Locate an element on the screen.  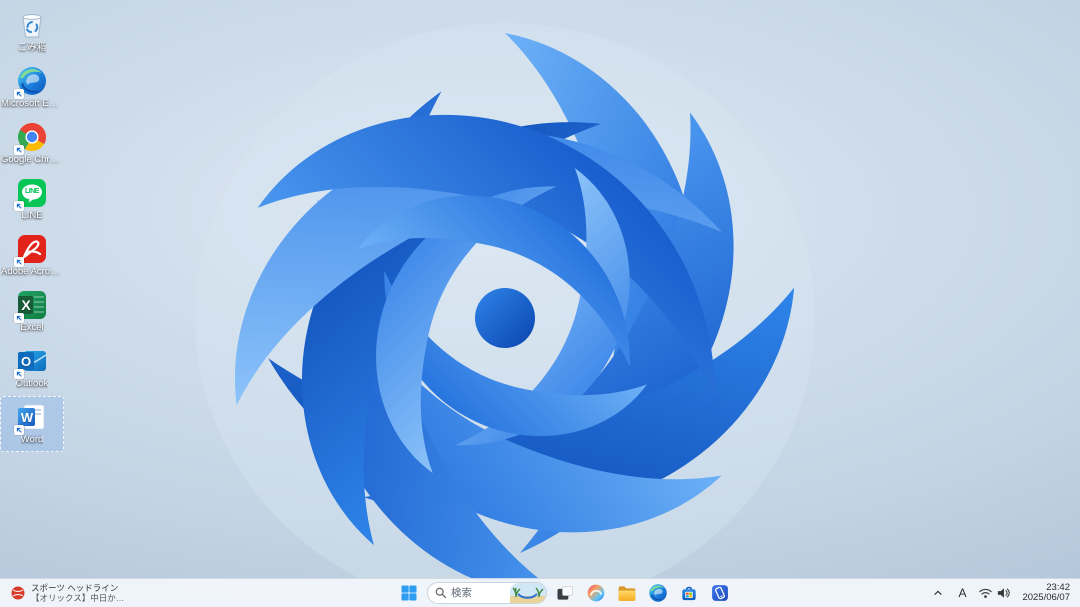
desktop-icon-label: Outlook is located at coordinates (32, 384).